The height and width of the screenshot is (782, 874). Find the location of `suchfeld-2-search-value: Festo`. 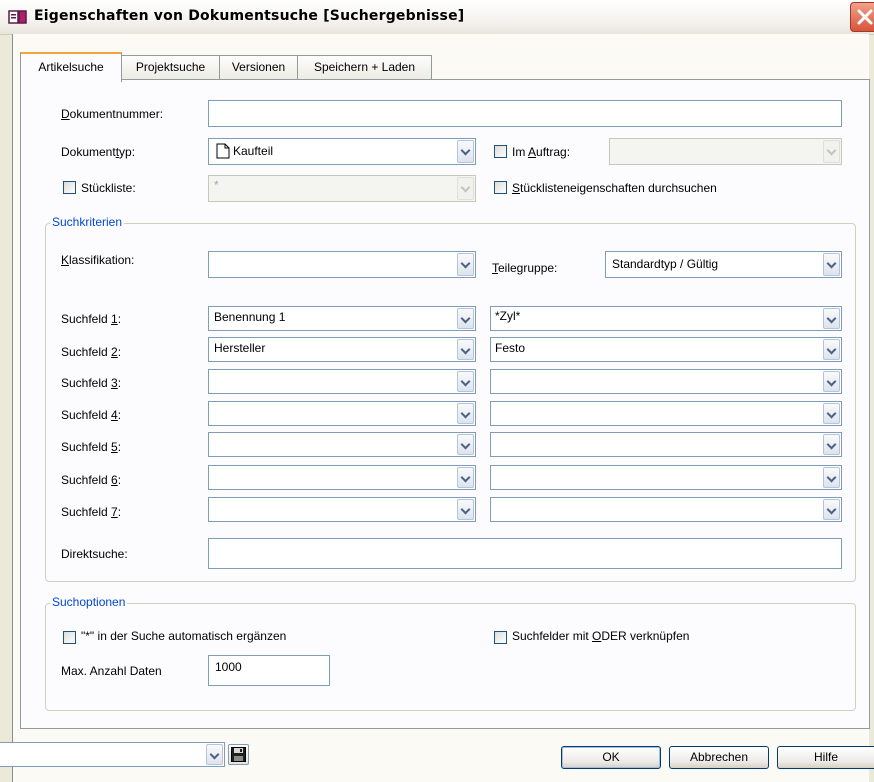

suchfeld-2-search-value: Festo is located at coordinates (510, 348).